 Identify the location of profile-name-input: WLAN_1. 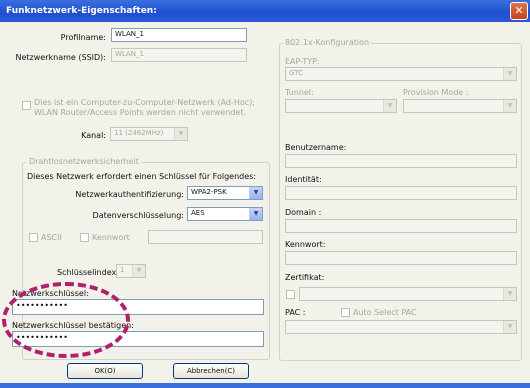
(179, 35).